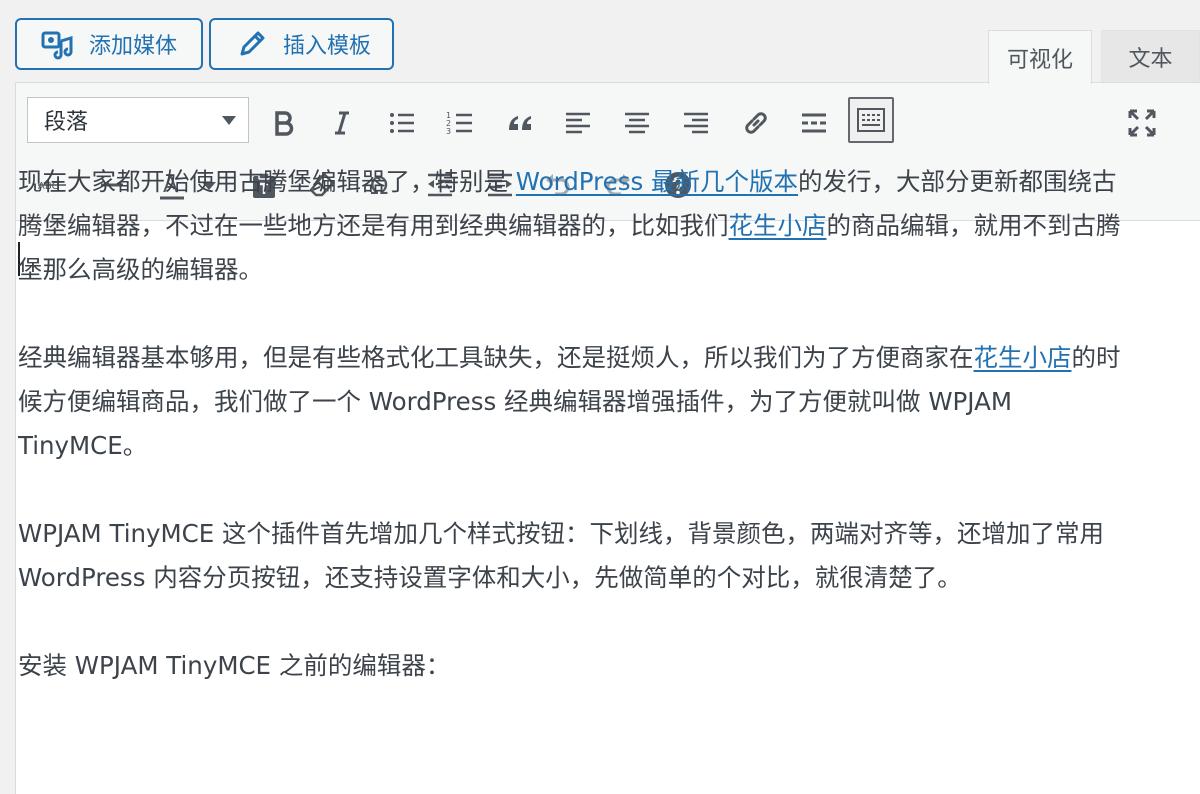 This screenshot has height=794, width=1200. I want to click on svg-text: 3, so click(448, 131).